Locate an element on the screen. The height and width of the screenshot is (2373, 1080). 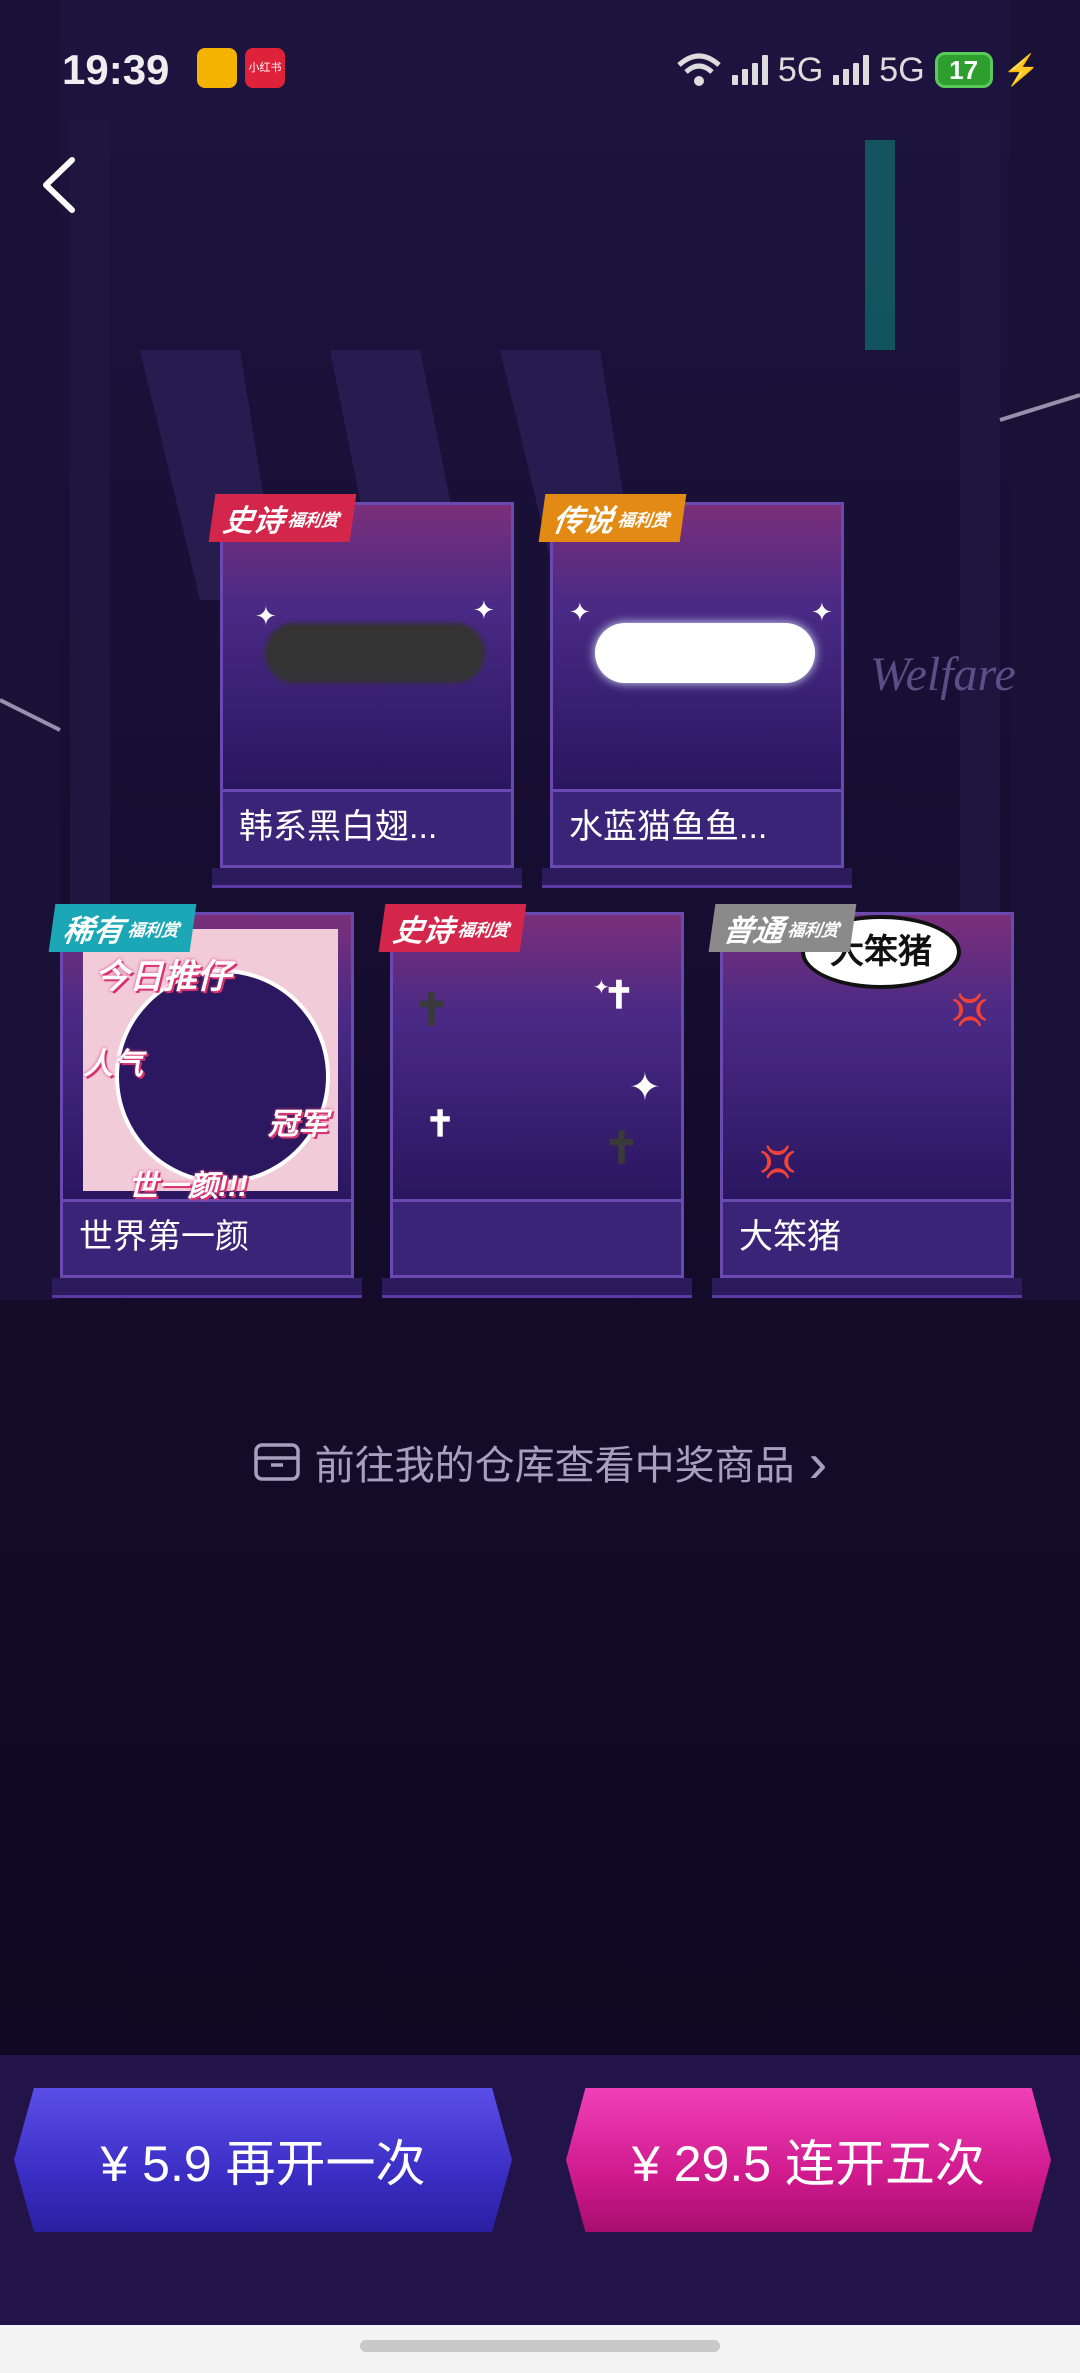
prize-card-4: ✝ ✝ ✝ ✝ ✦ ✦ 史诗 福利赏 is located at coordinates (535, 1106).